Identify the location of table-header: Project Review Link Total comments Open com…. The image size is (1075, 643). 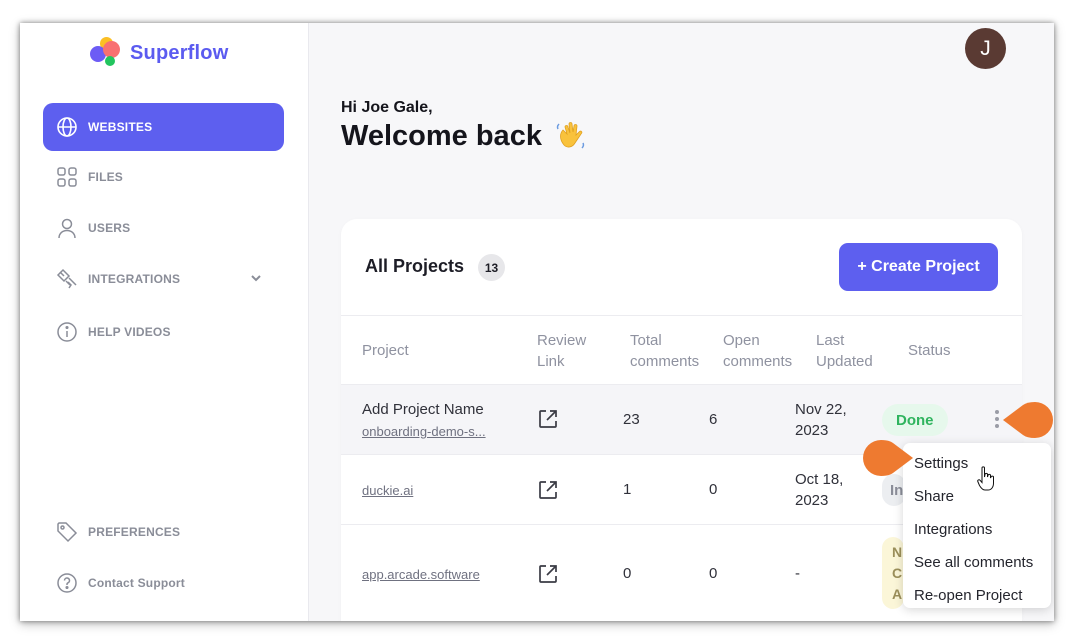
(681, 350).